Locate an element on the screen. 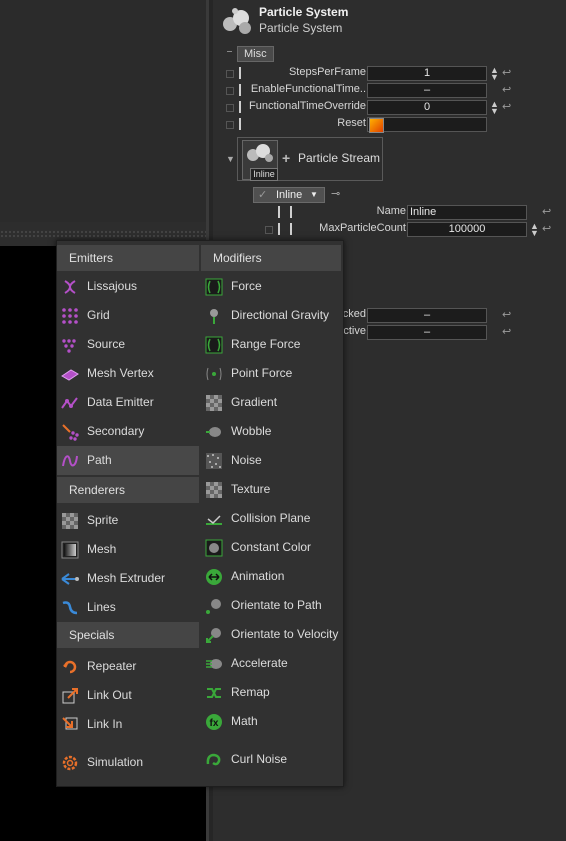 This screenshot has width=566, height=841. menu-item-sprite: Sprite is located at coordinates (128, 520).